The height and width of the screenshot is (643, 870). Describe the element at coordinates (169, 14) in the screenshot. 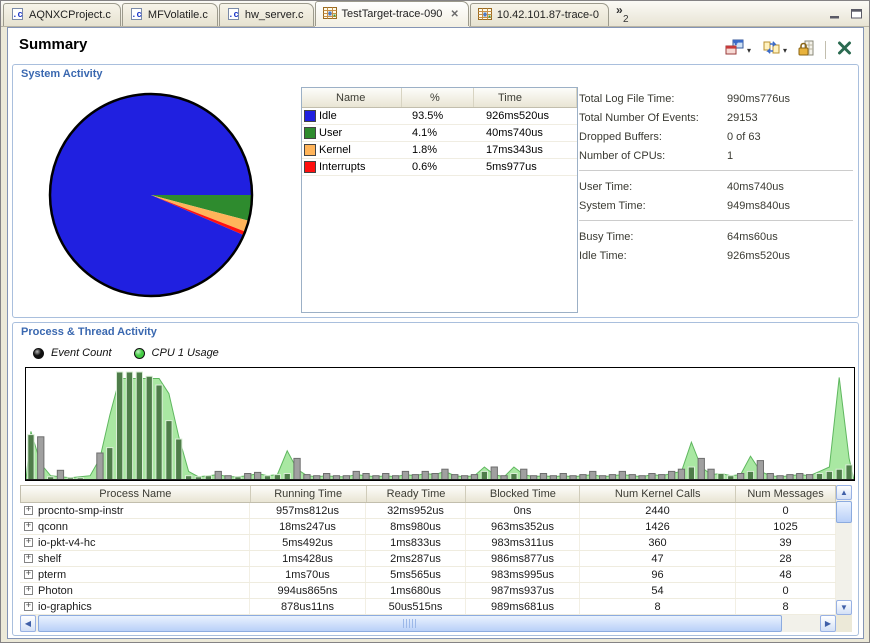

I see `editor-tab: .c MFVolatile.c` at that location.